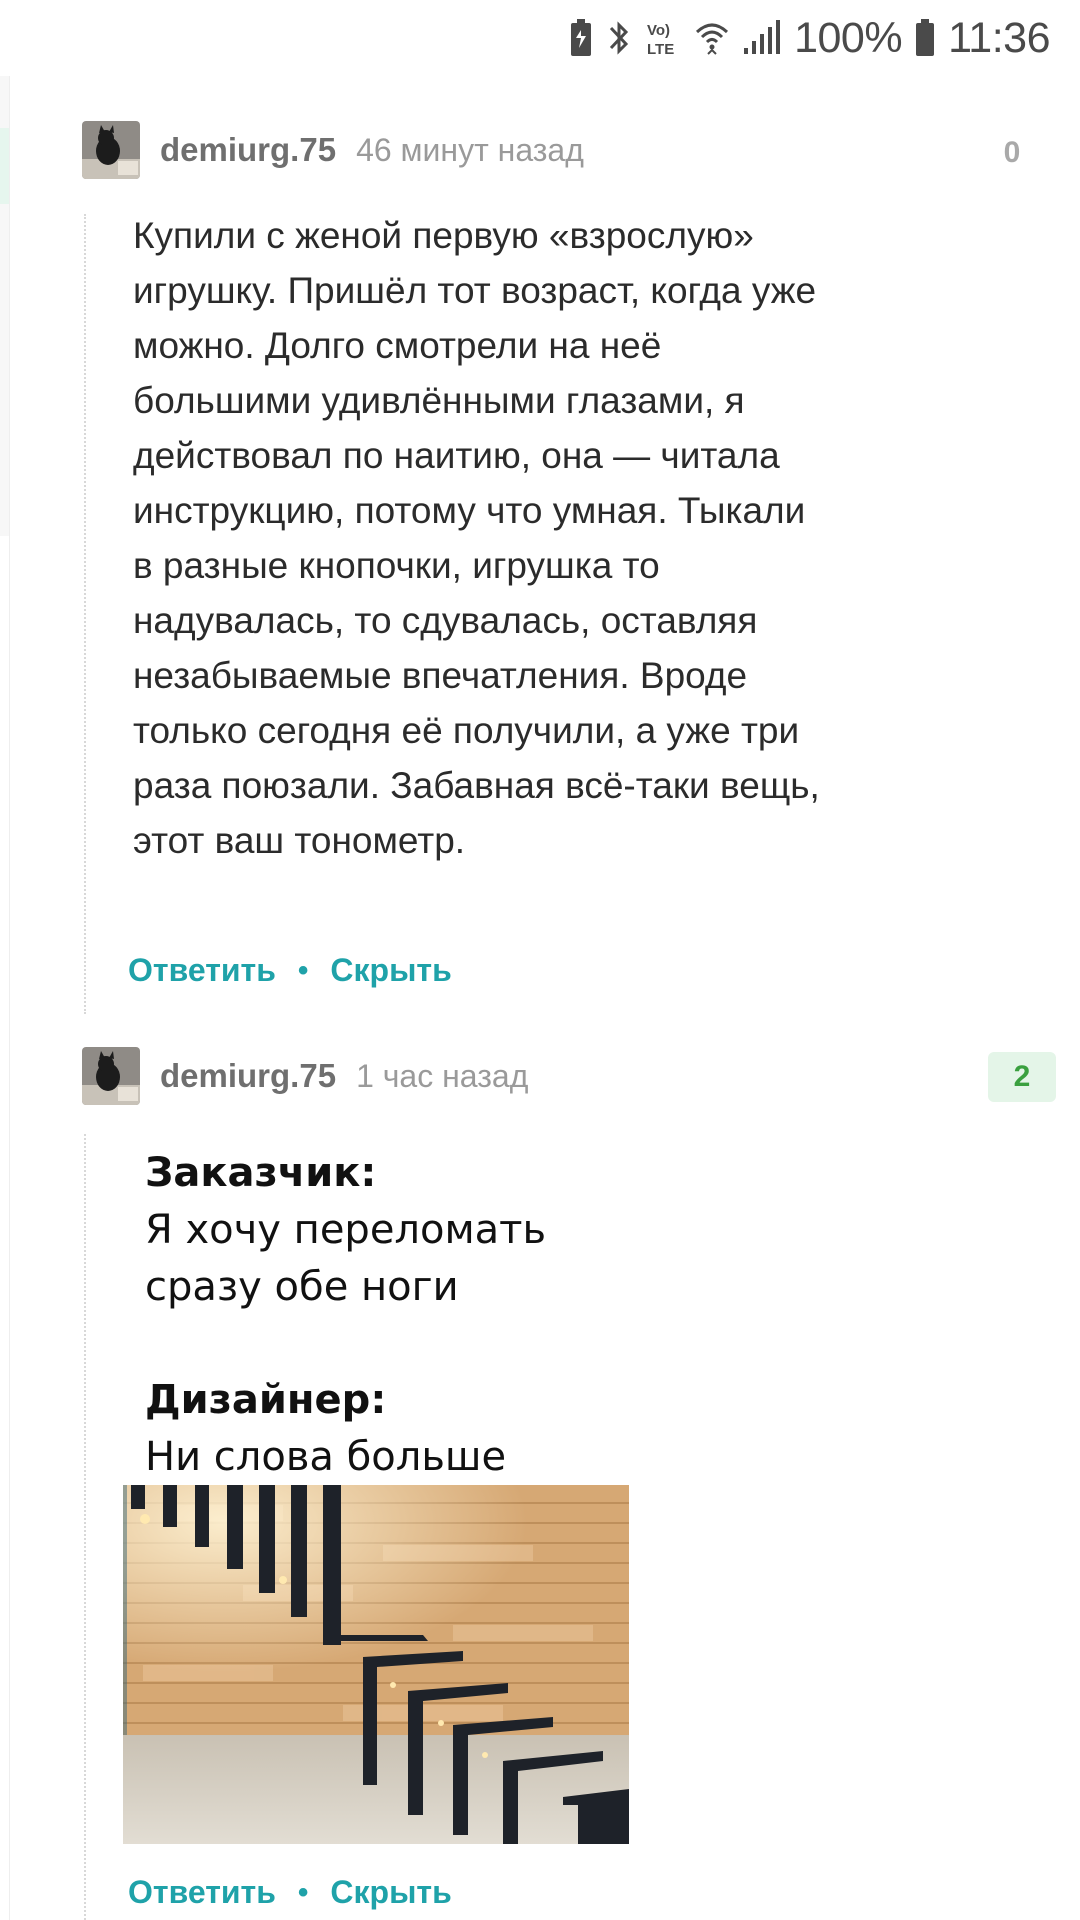  Describe the element at coordinates (9, 998) in the screenshot. I see `left-gutter-line` at that location.